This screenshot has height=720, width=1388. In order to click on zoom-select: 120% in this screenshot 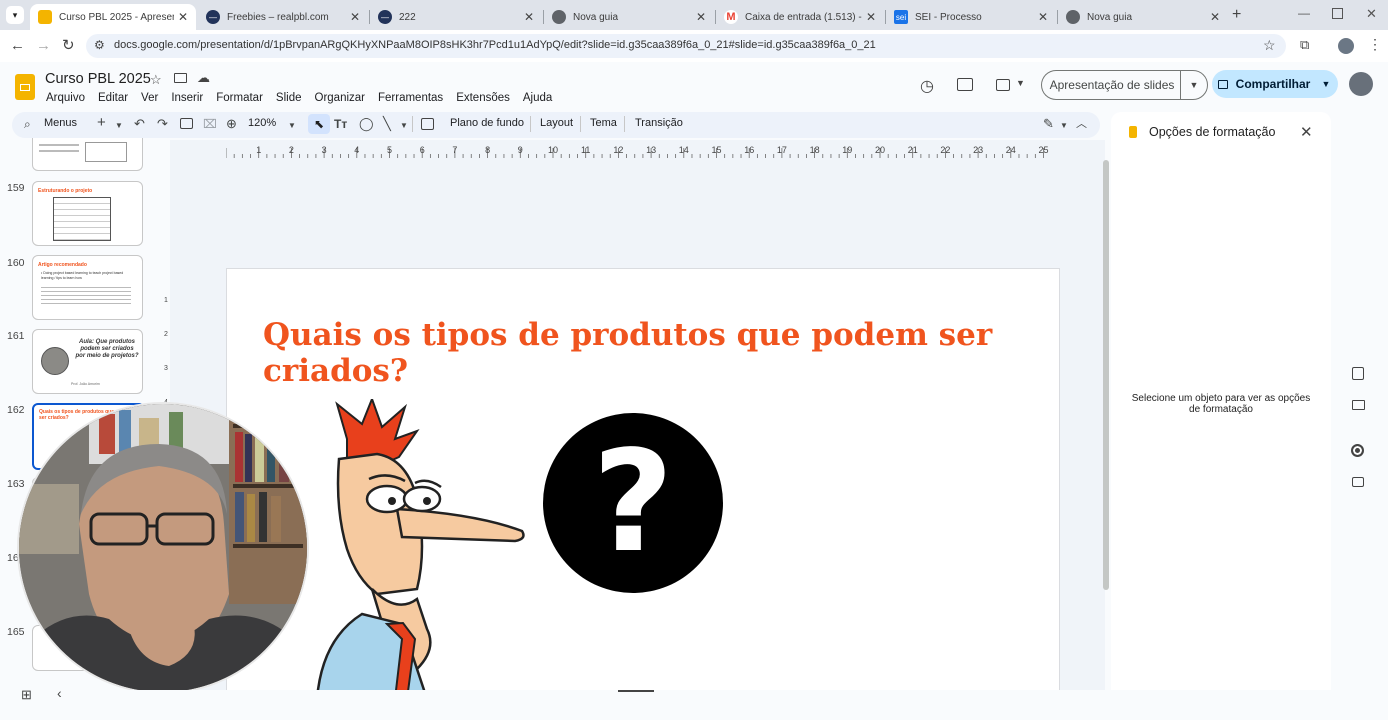, I will do `click(262, 123)`.